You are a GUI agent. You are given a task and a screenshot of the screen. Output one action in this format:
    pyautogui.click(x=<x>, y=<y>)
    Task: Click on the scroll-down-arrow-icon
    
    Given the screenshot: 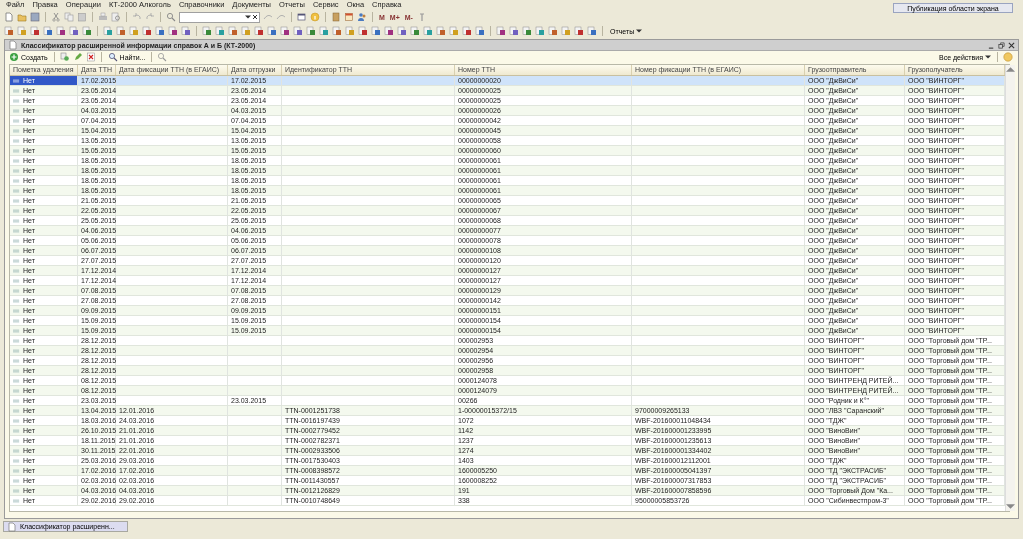 What is the action you would take?
    pyautogui.click(x=1010, y=506)
    